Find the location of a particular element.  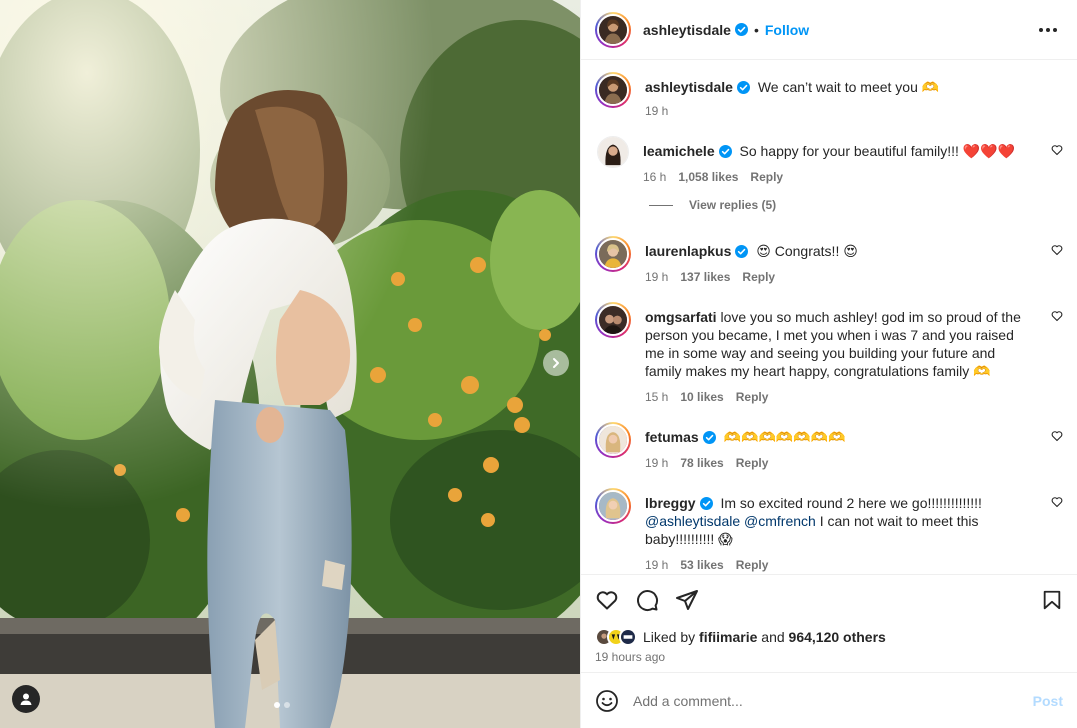

save-button is located at coordinates (1052, 600).